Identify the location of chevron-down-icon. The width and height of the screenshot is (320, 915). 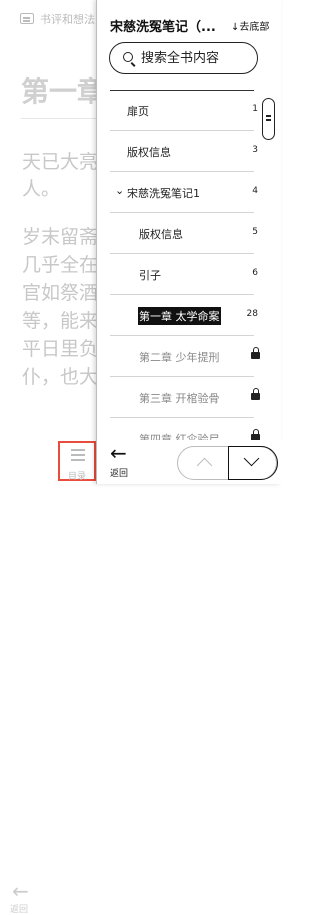
(253, 463).